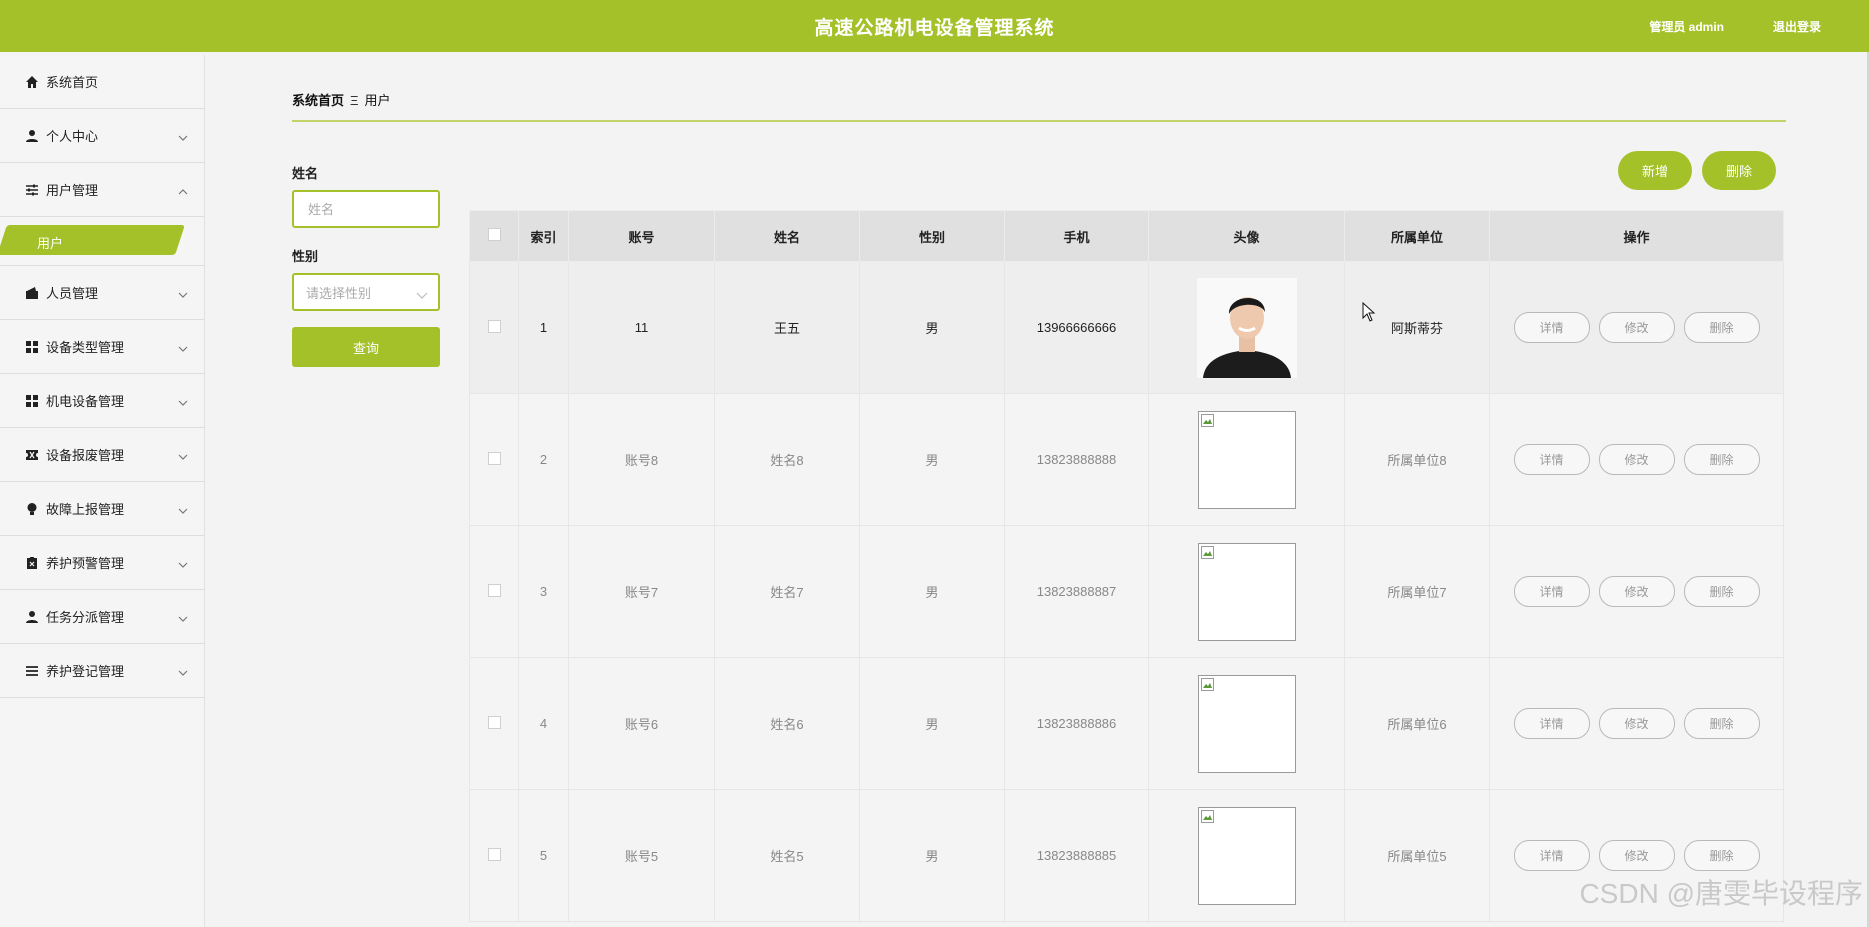  What do you see at coordinates (1246, 327) in the screenshot?
I see `avatar-photo` at bounding box center [1246, 327].